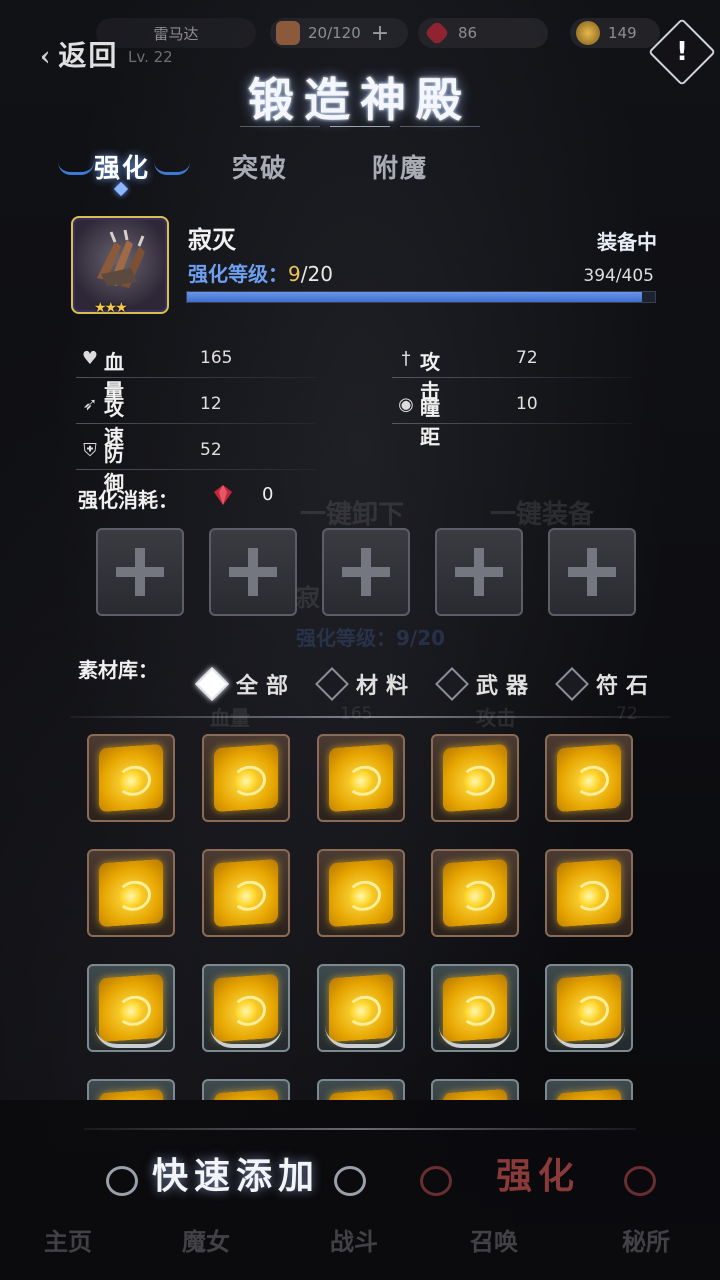 The image size is (720, 1280). Describe the element at coordinates (360, 131) in the screenshot. I see `title-ornament` at that location.